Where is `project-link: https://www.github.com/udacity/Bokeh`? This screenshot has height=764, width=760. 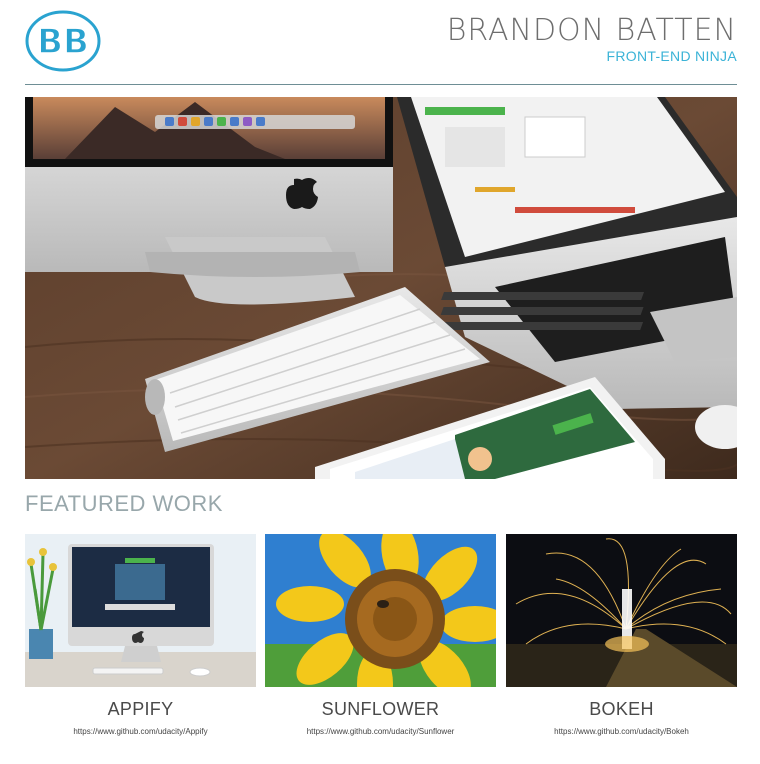 project-link: https://www.github.com/udacity/Bokeh is located at coordinates (621, 731).